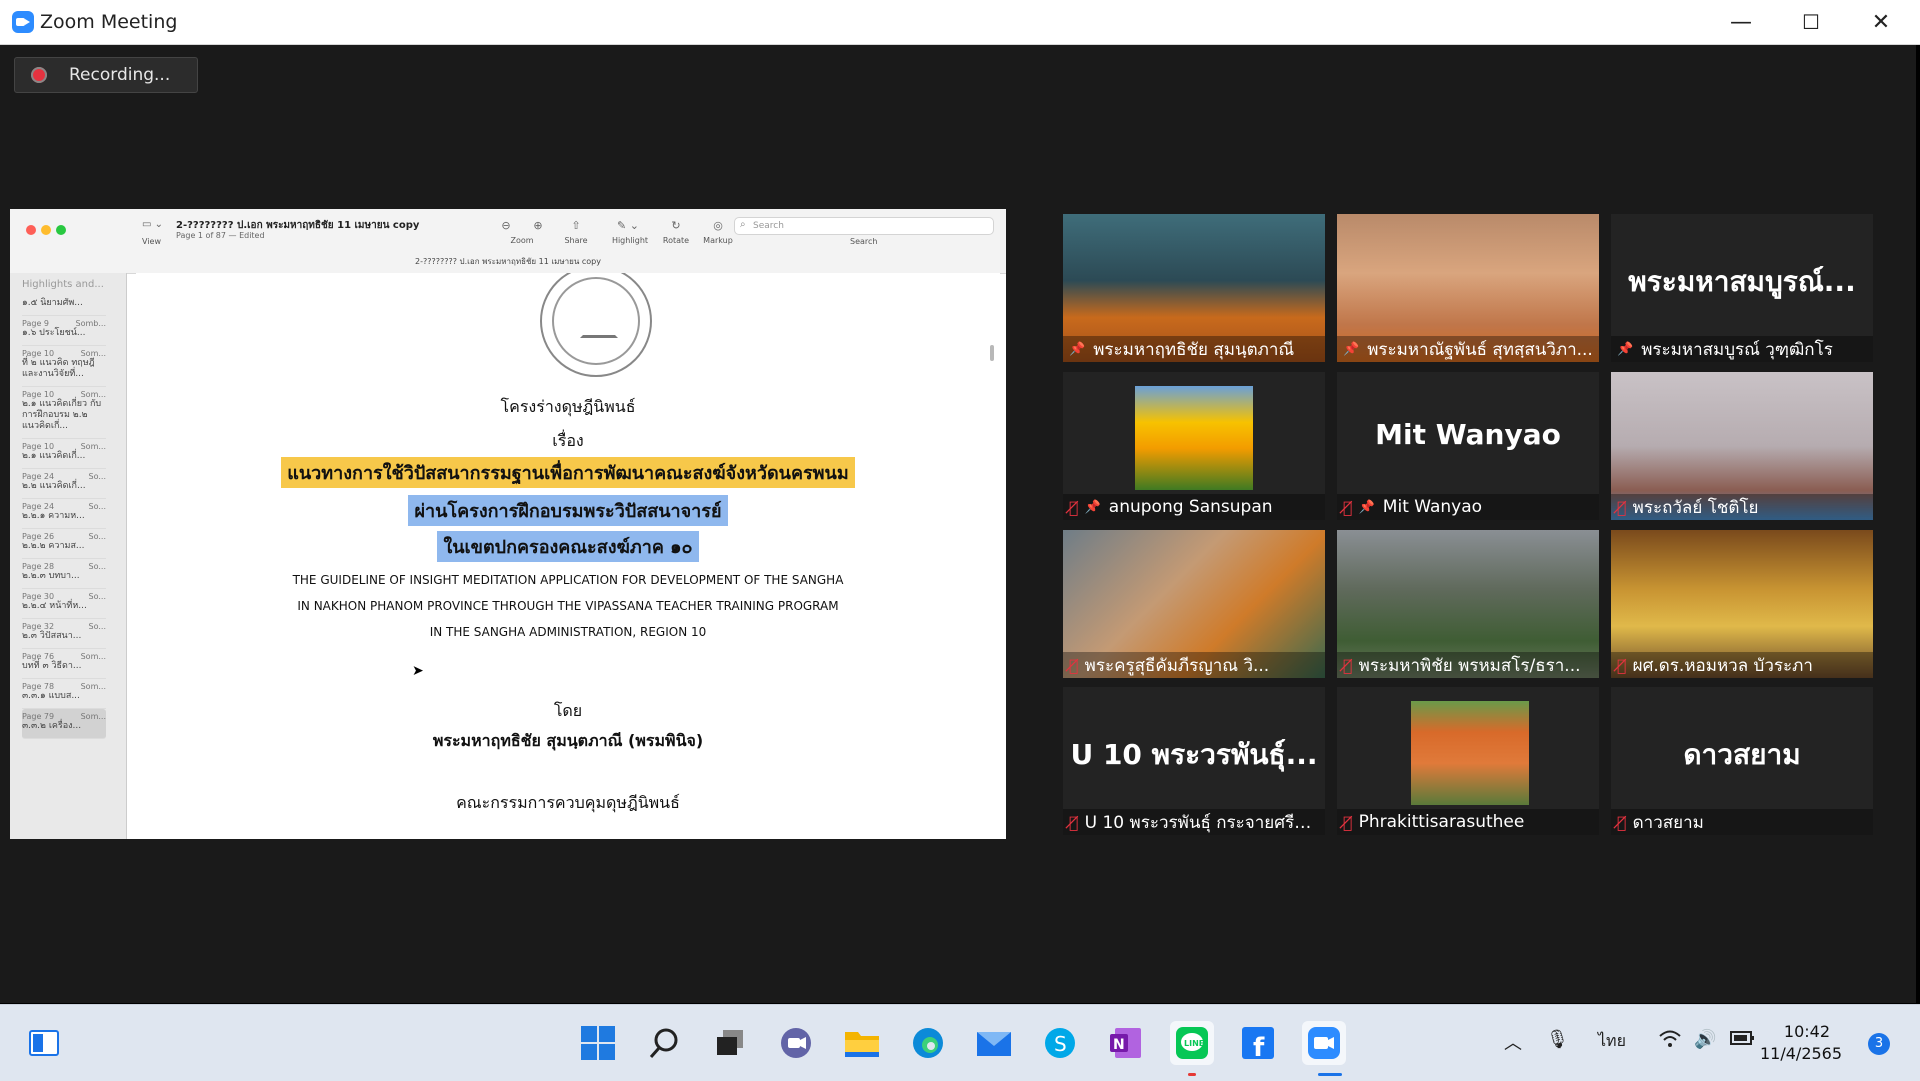  Describe the element at coordinates (796, 1043) in the screenshot. I see `chat-icon` at that location.